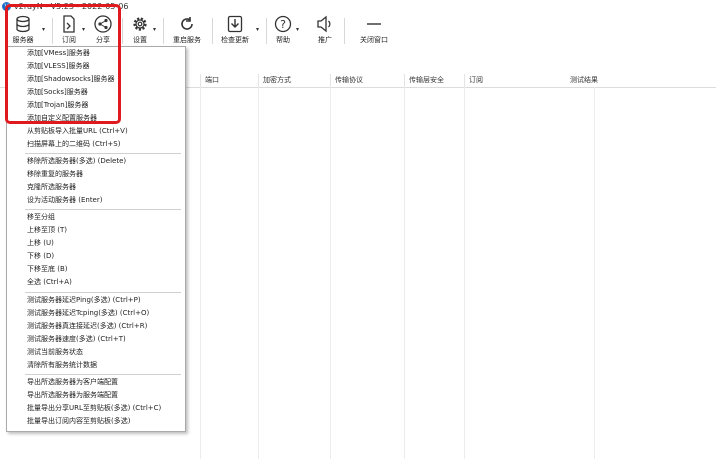 The image size is (716, 459). What do you see at coordinates (94, 408) in the screenshot?
I see `menu-item-export-share-urls: 批量导出分享URL至剪贴板(多选) (Ctrl+C)` at bounding box center [94, 408].